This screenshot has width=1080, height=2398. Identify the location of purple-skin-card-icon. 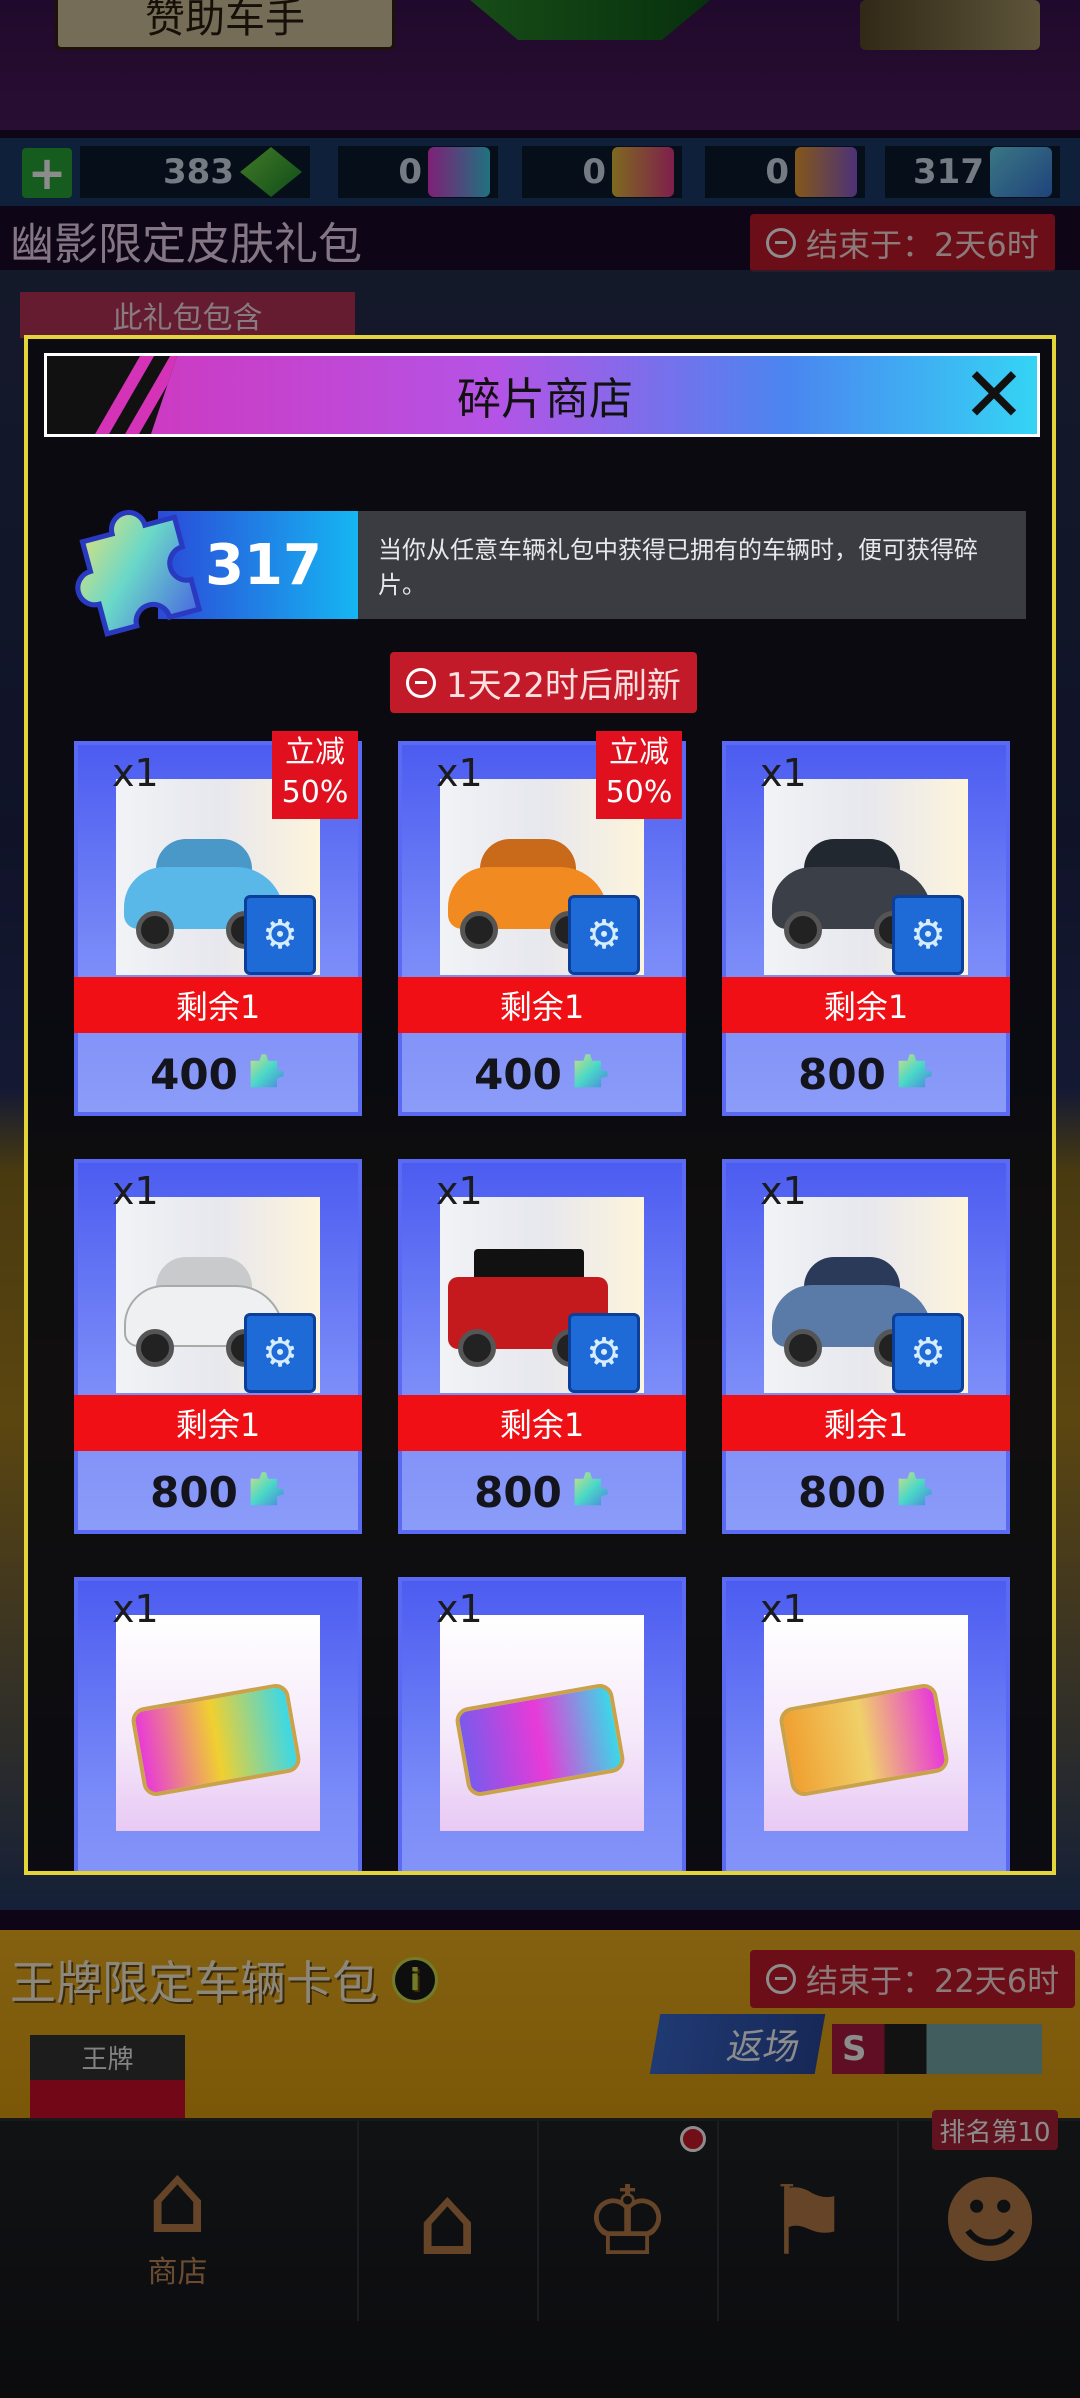
(540, 1740).